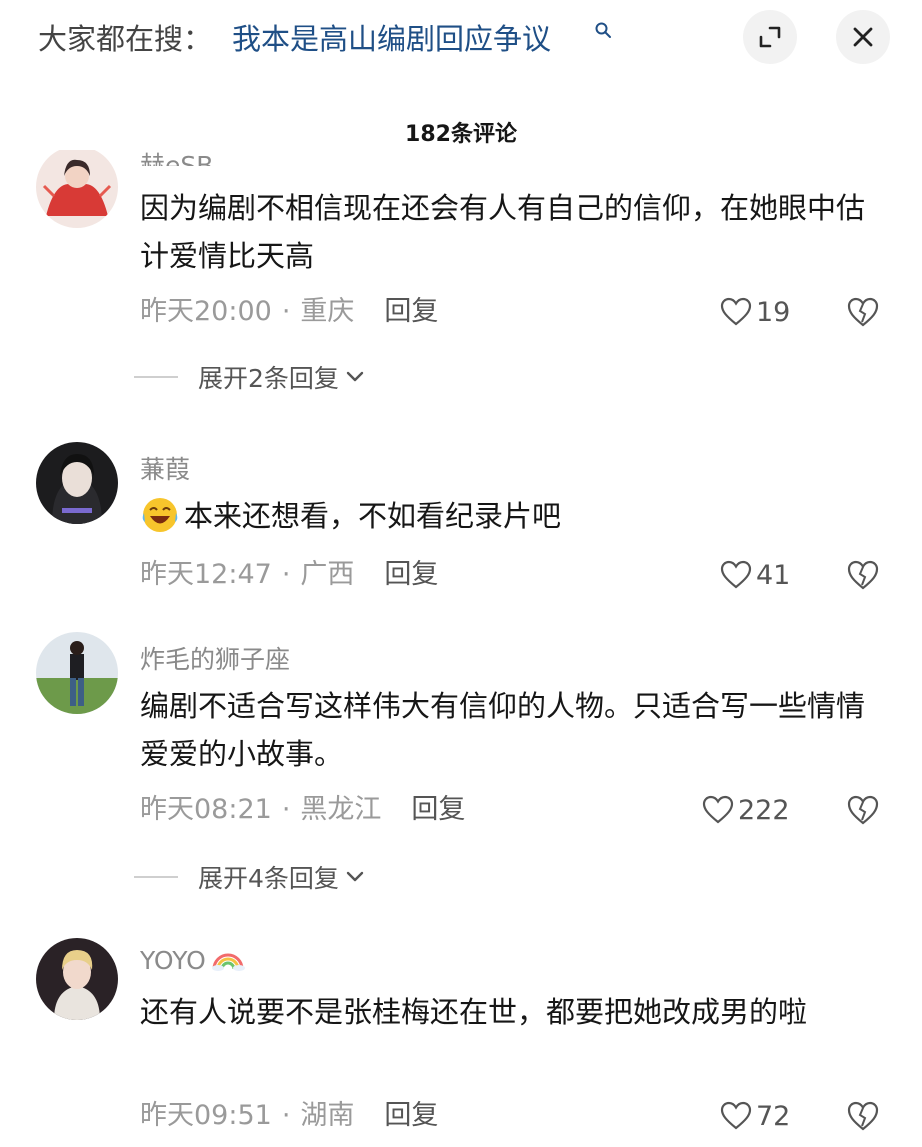 The width and height of the screenshot is (922, 1147). I want to click on comment-time: 昨天20:00, so click(206, 311).